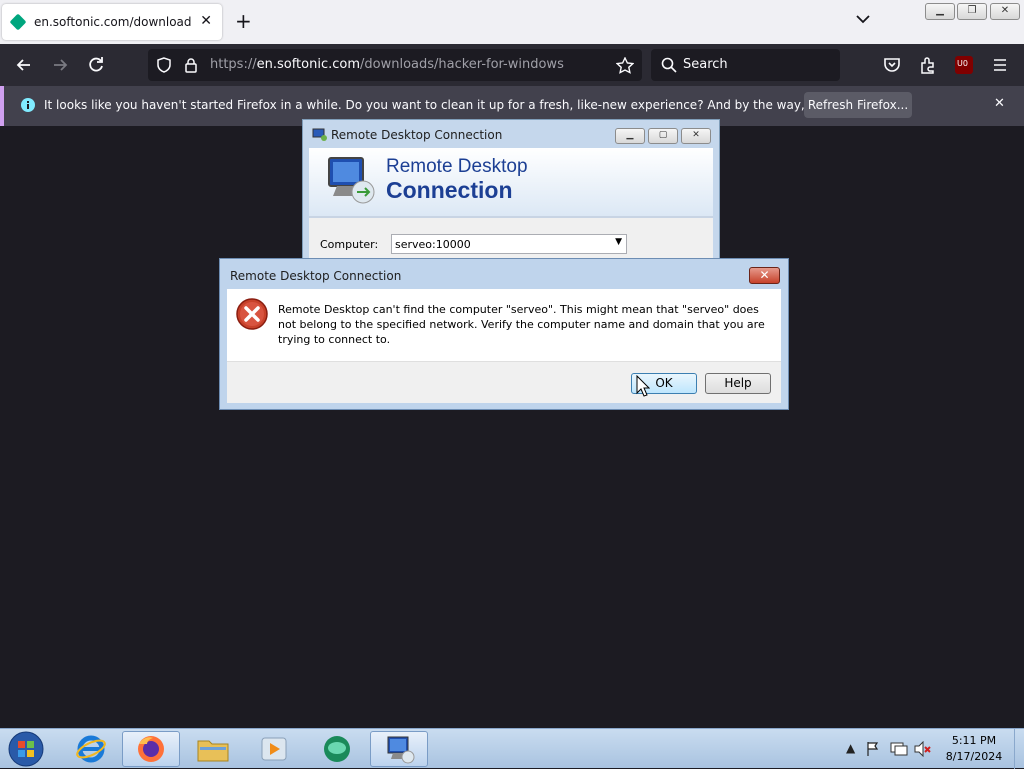  Describe the element at coordinates (696, 136) in the screenshot. I see `rdc-close-button: ✕` at that location.